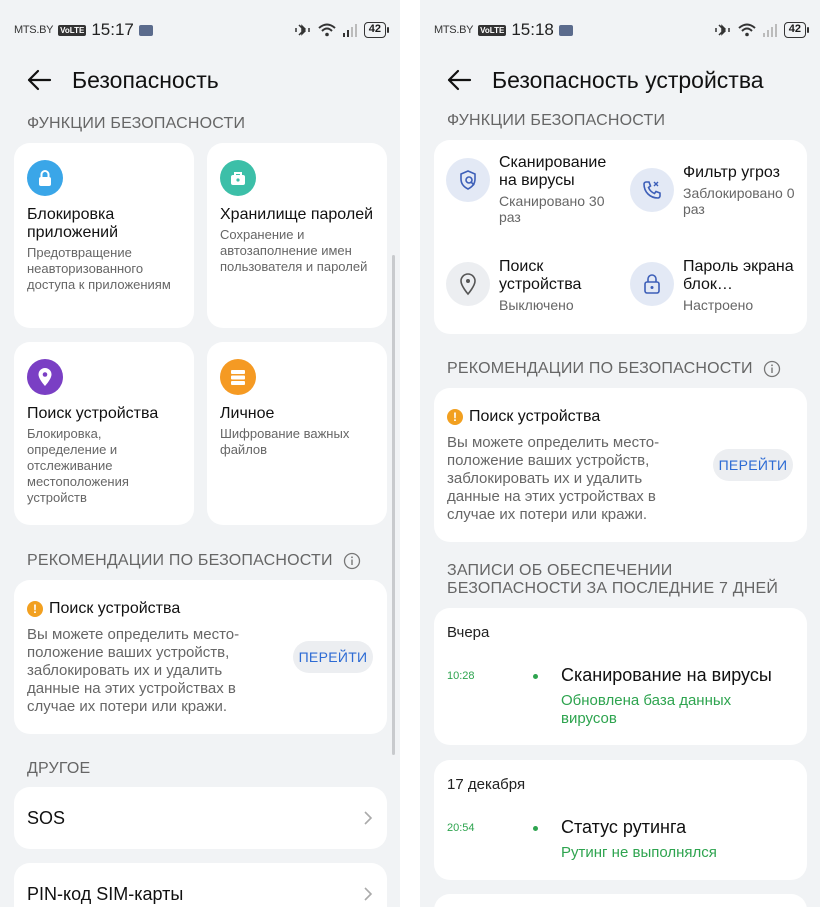 This screenshot has height=907, width=820. What do you see at coordinates (202, 30) in the screenshot?
I see `status-bar: MTS.BY VoLTE 15:17 42` at bounding box center [202, 30].